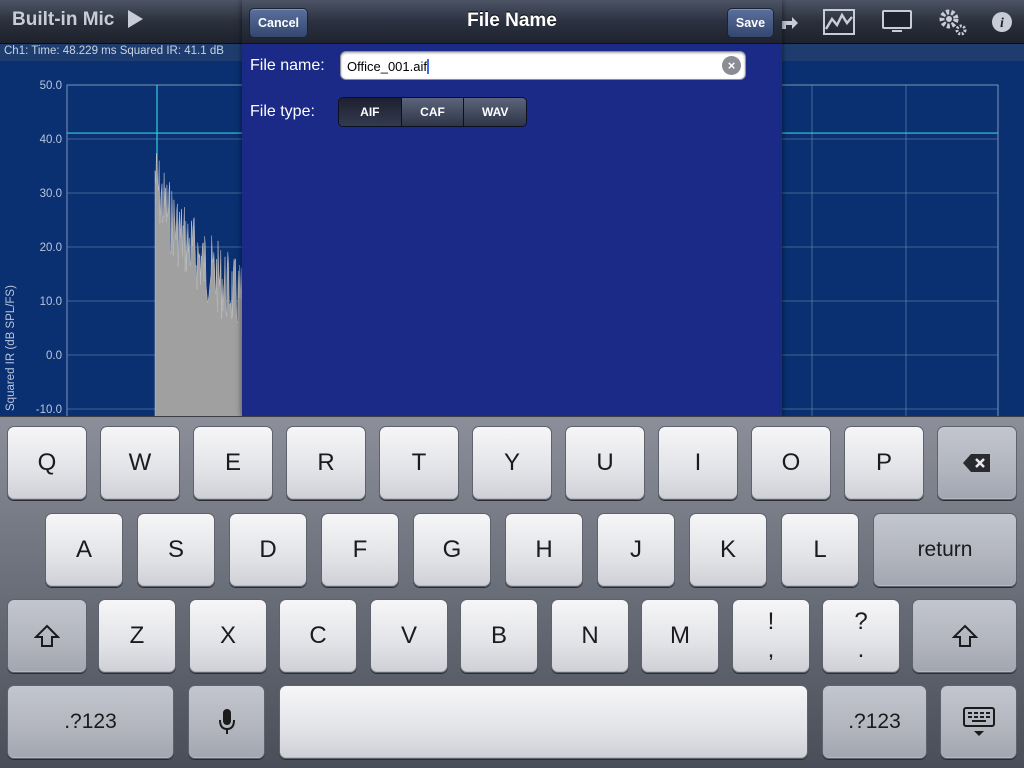  I want to click on svg-text: i, so click(1002, 23).